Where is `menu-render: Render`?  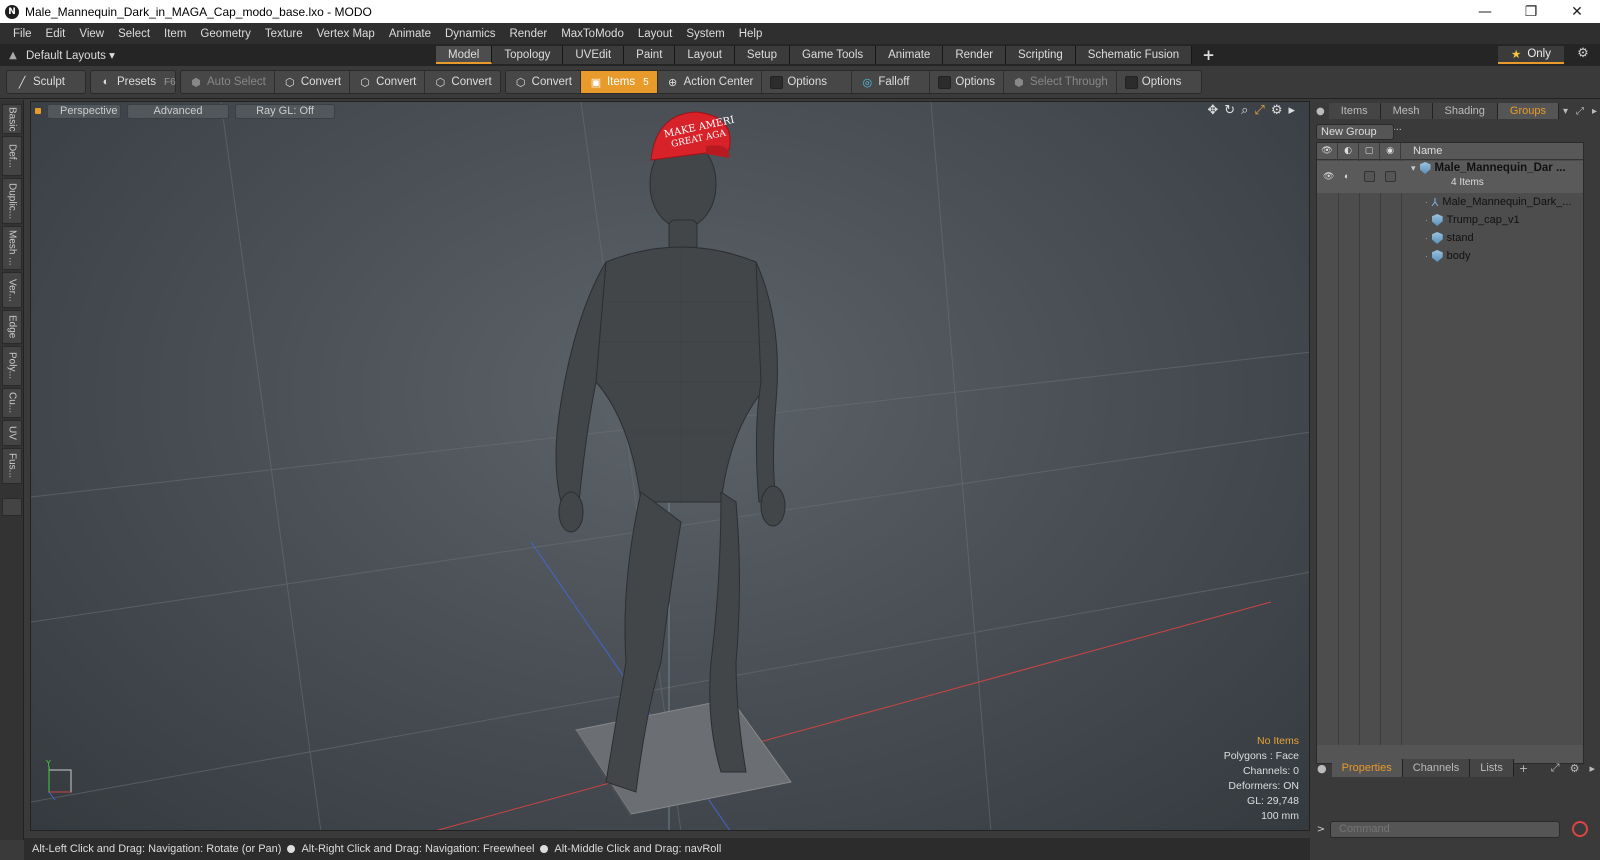 menu-render: Render is located at coordinates (528, 34).